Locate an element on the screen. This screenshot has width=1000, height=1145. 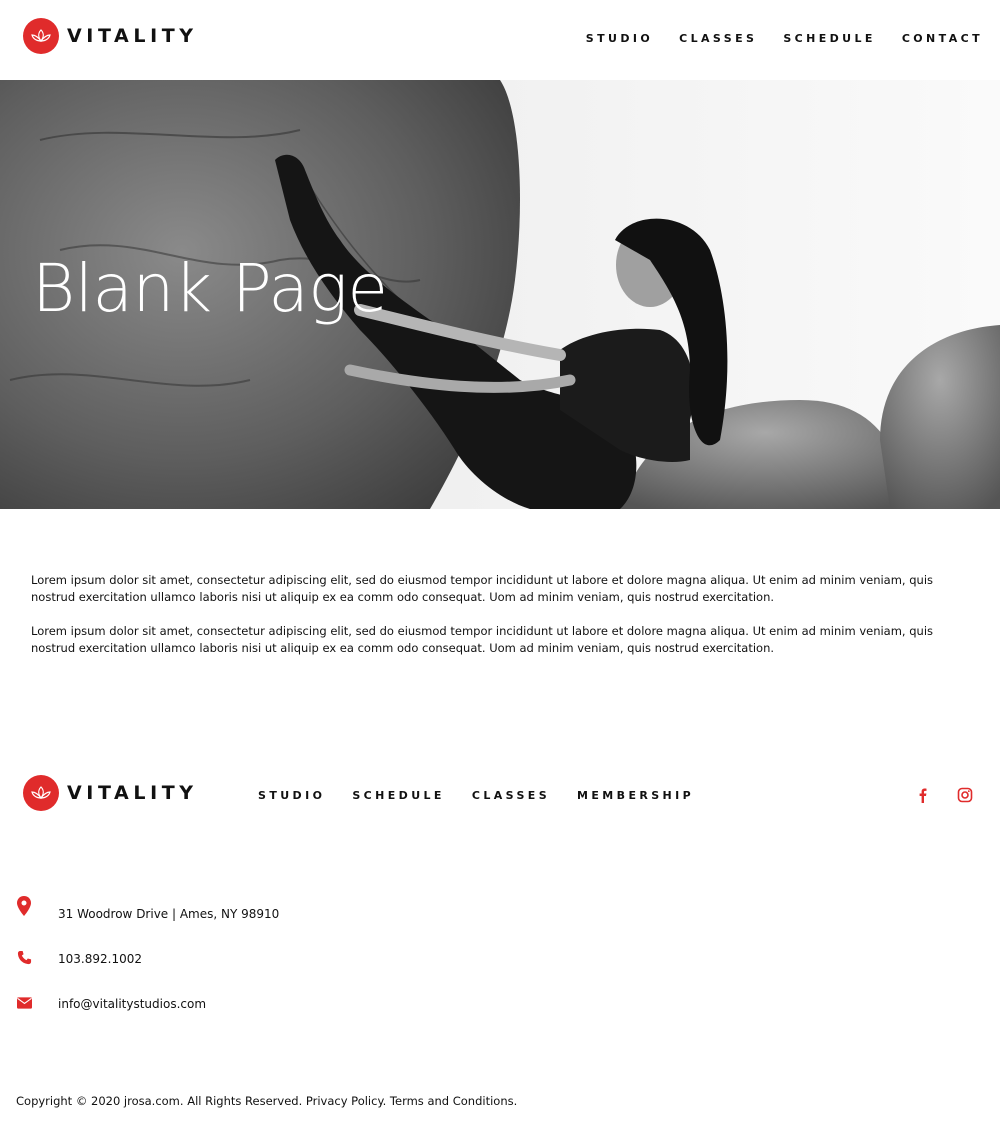
instagram-icon is located at coordinates (965, 795).